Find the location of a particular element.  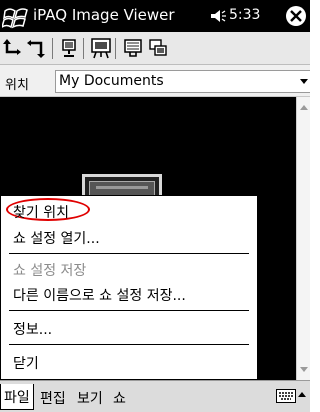

close-icon is located at coordinates (296, 16).